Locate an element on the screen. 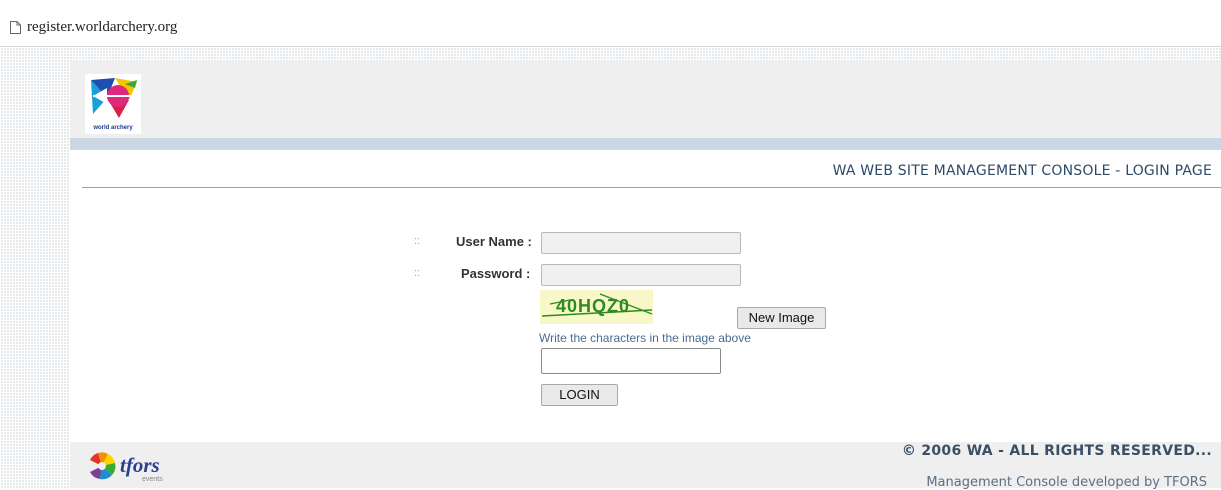  username-label: User Name : is located at coordinates (494, 241).